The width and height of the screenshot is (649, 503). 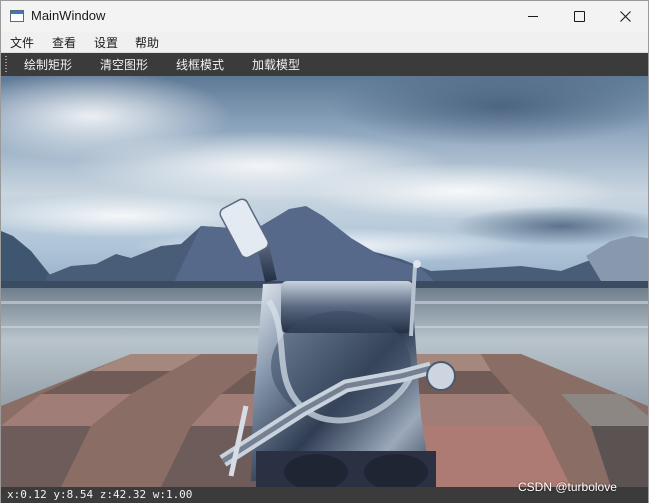 What do you see at coordinates (64, 42) in the screenshot?
I see `menu-view: 查看` at bounding box center [64, 42].